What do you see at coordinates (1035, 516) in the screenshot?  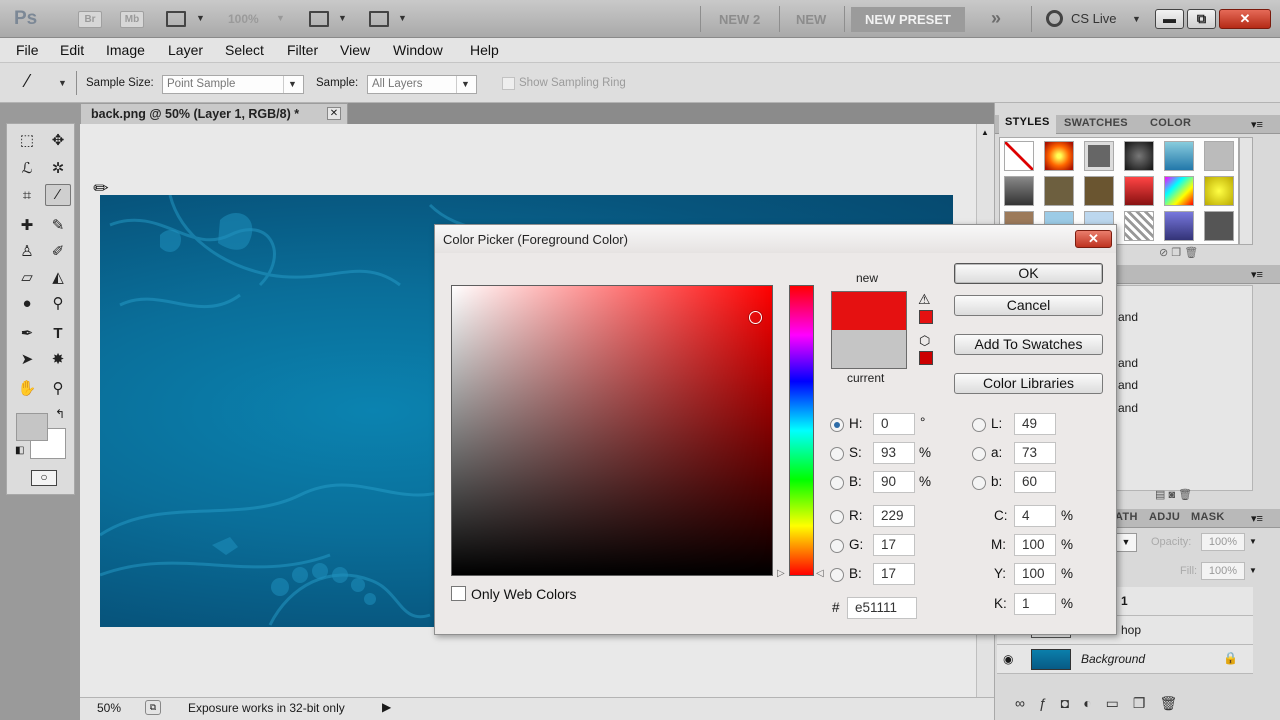 I see `cyan-input: 4` at bounding box center [1035, 516].